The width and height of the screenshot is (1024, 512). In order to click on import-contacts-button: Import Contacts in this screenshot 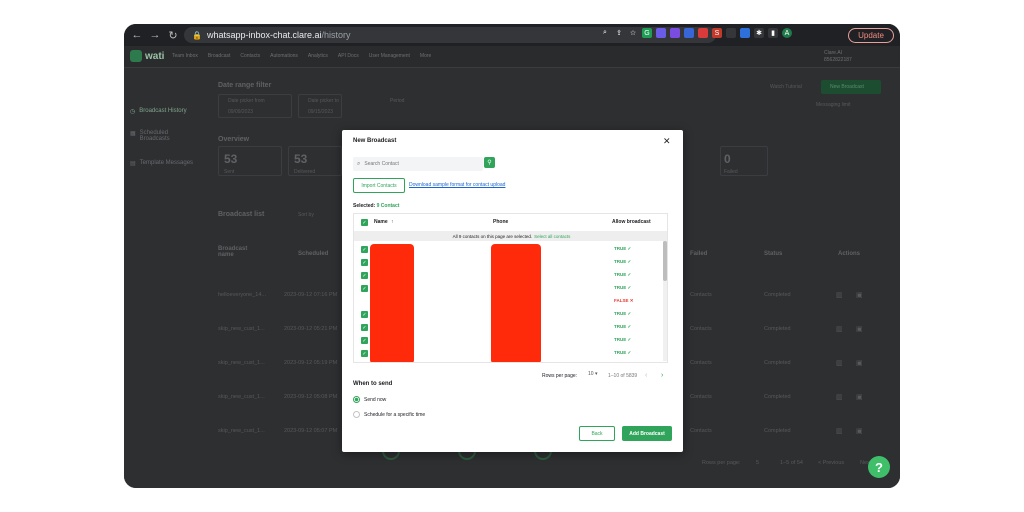, I will do `click(379, 185)`.